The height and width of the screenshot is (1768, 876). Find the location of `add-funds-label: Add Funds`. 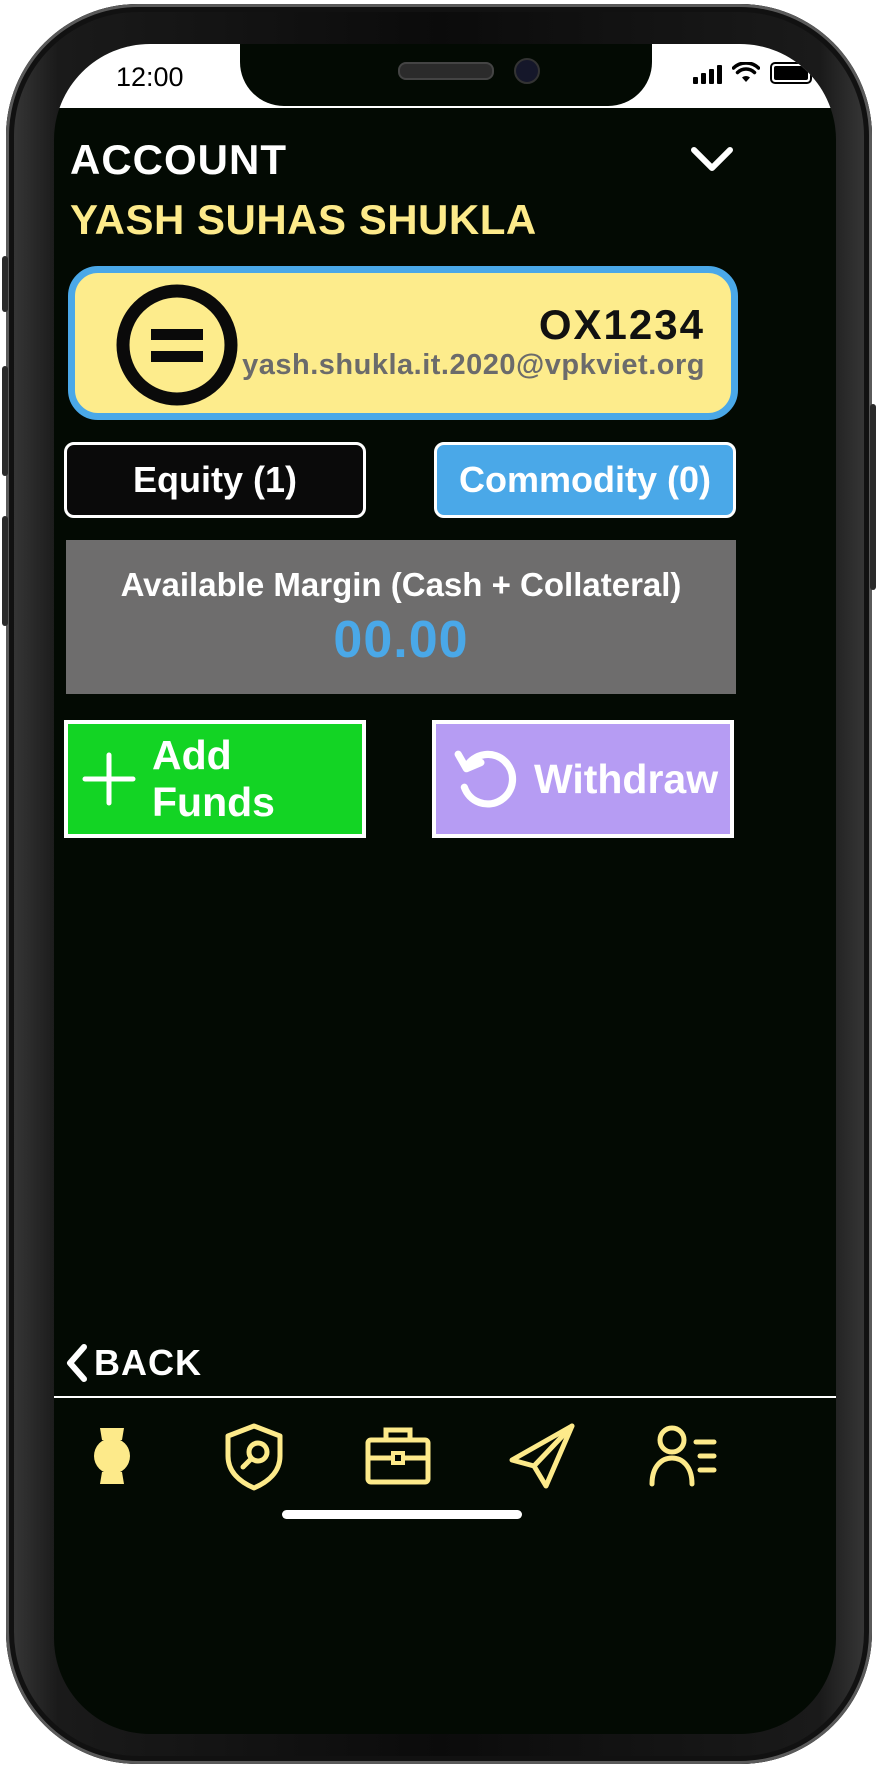

add-funds-label: Add Funds is located at coordinates (213, 778).